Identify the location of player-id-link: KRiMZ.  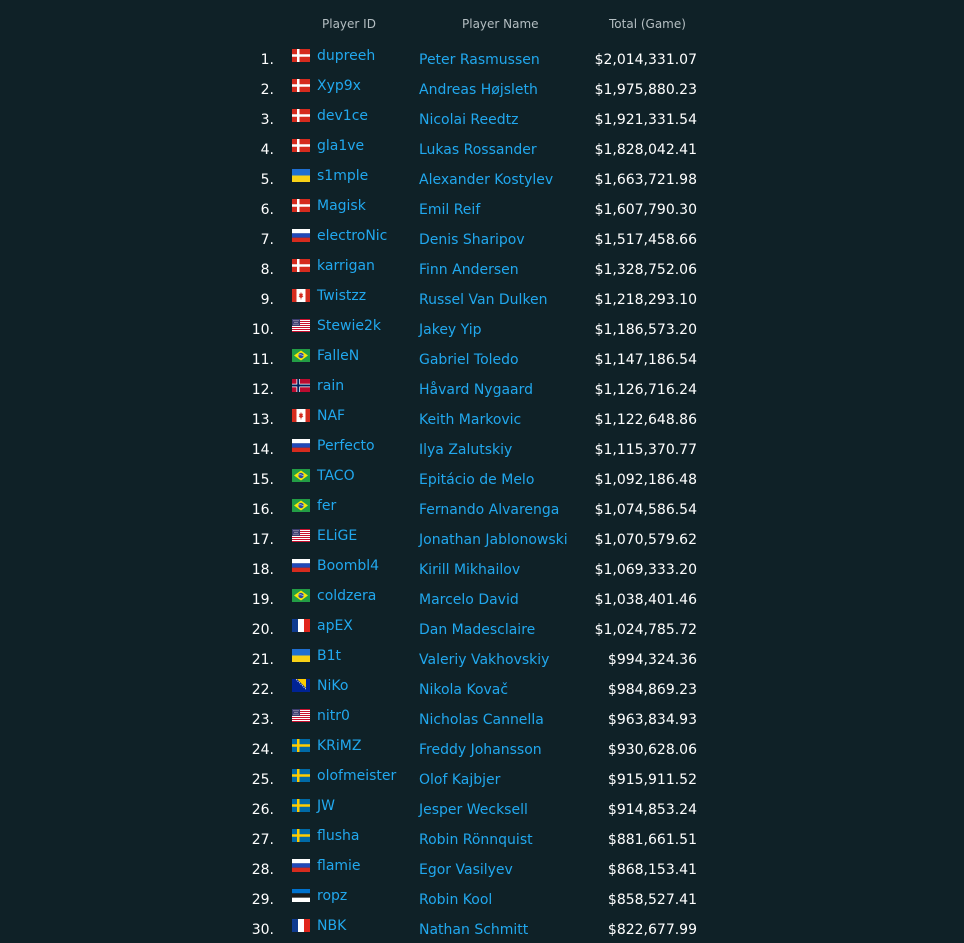
(339, 746).